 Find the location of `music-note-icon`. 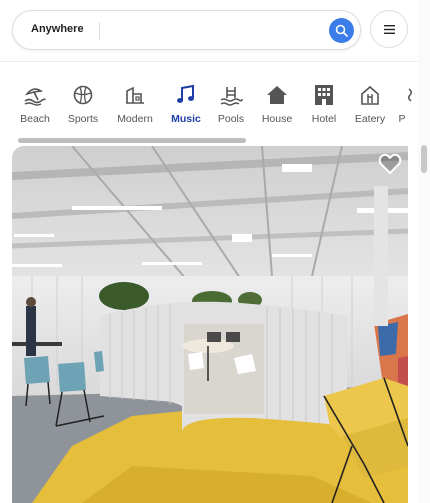

music-note-icon is located at coordinates (185, 93).